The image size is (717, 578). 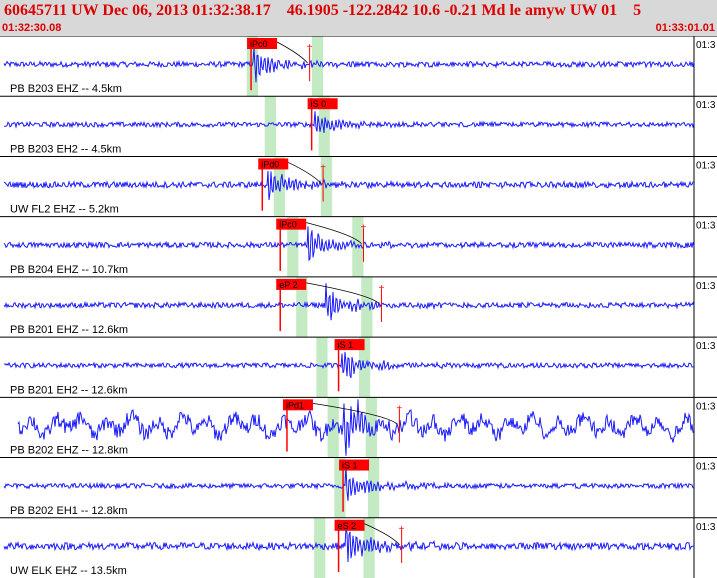 I want to click on station-label: UW FL2 EHZ -- 5.2km, so click(x=64, y=210).